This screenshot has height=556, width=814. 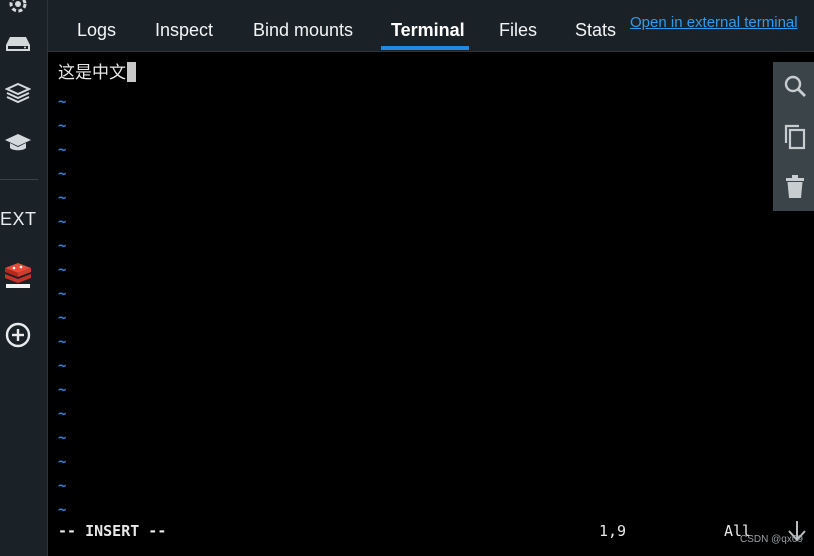 What do you see at coordinates (18, 44) in the screenshot?
I see `drive-icon` at bounding box center [18, 44].